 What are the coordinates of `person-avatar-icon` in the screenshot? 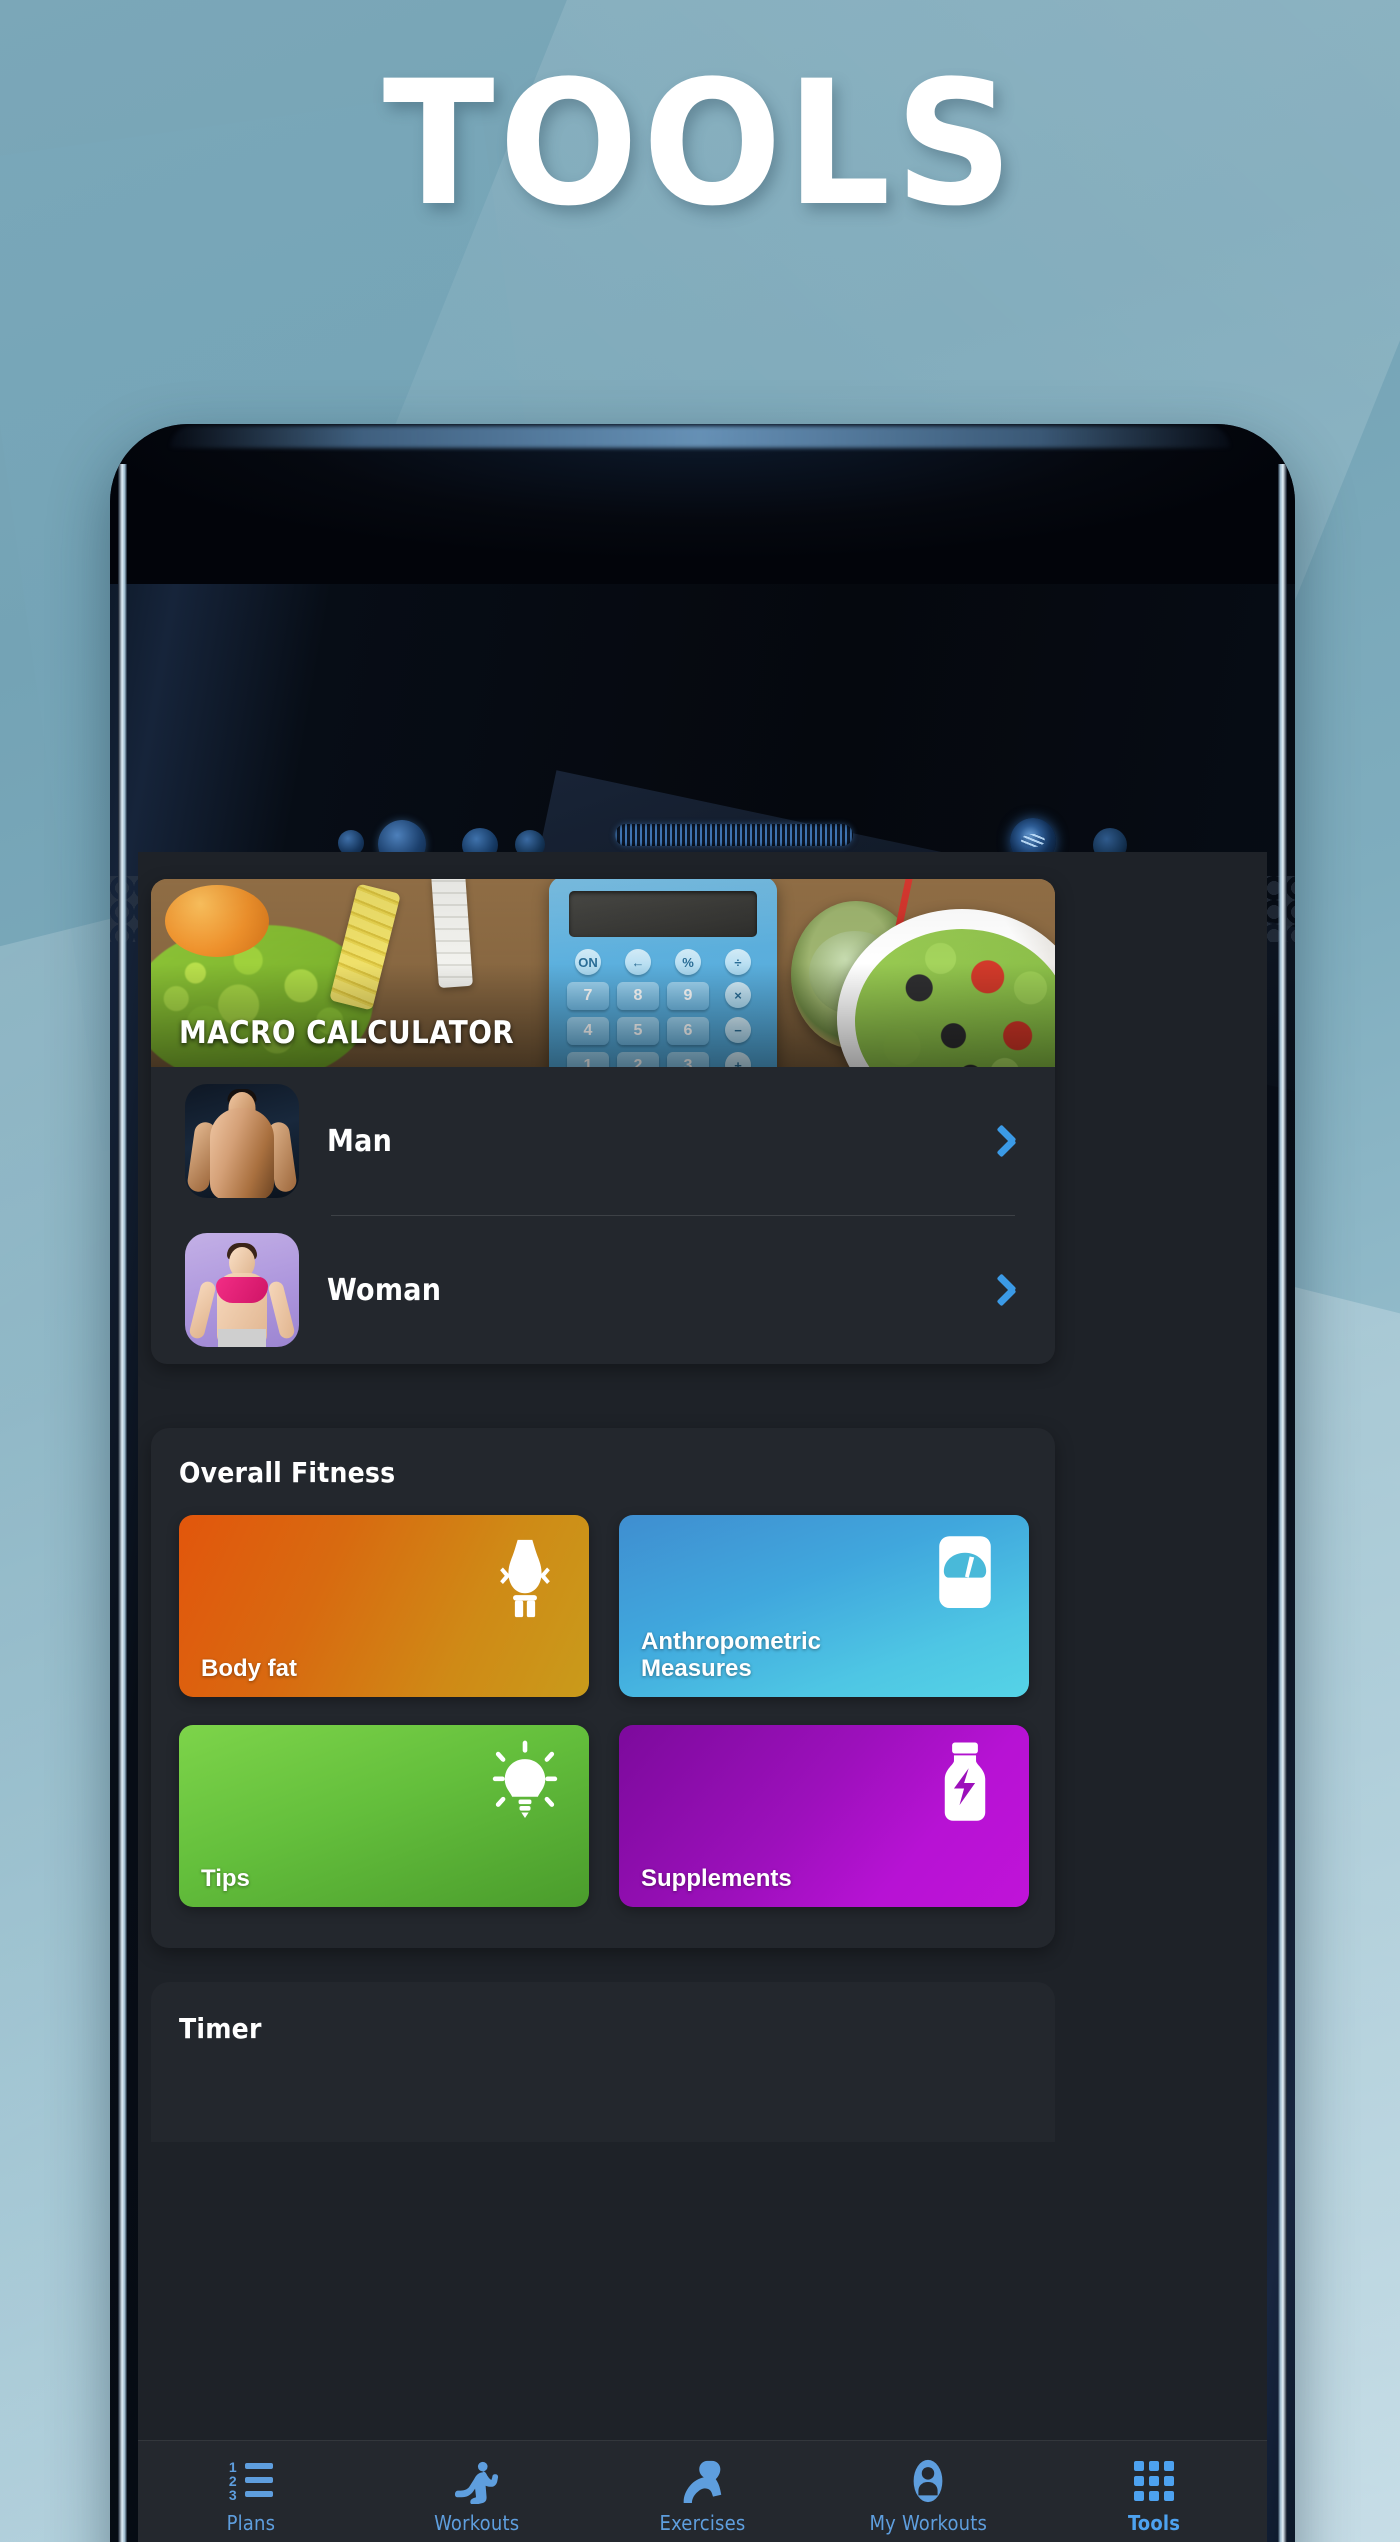 It's located at (928, 2481).